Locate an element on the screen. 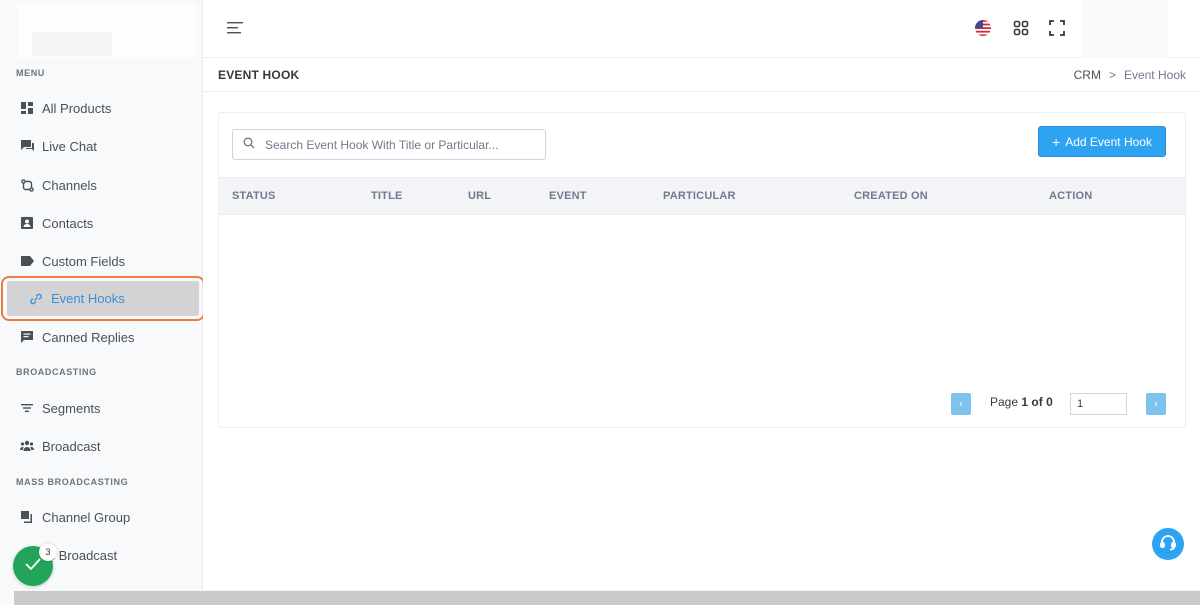  page-number-input is located at coordinates (1098, 404).